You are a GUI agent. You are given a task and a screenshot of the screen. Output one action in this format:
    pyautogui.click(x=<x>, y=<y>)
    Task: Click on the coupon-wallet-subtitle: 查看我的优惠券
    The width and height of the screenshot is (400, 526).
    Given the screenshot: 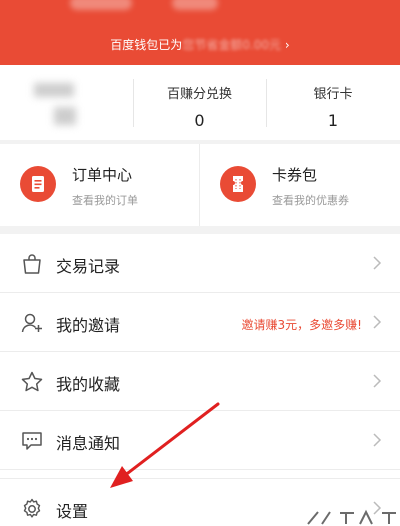 What is the action you would take?
    pyautogui.click(x=310, y=200)
    